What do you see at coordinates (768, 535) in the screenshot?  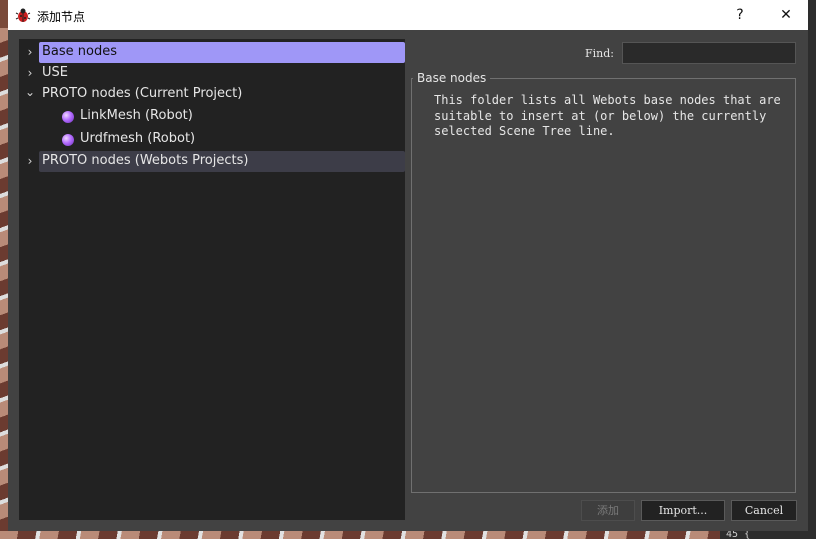 I see `background-code-line: 45 {` at bounding box center [768, 535].